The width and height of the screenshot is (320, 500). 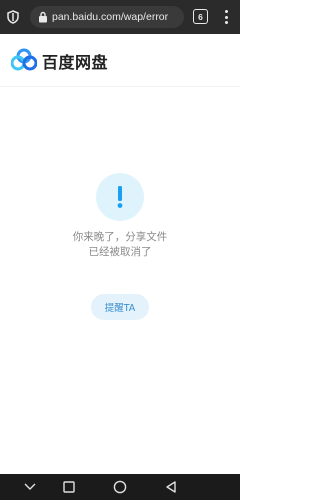 I want to click on baidu-netdisk-logo, so click(x=24, y=60).